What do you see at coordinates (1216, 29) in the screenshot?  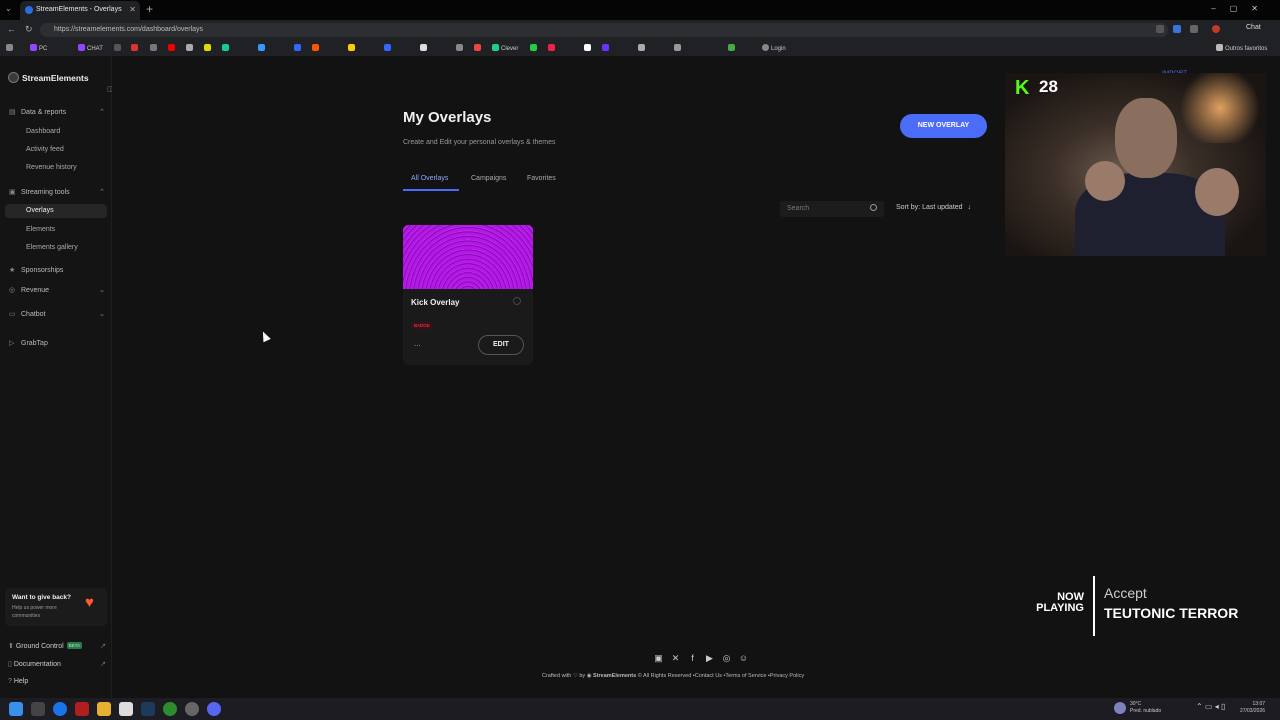 I see `avatar` at bounding box center [1216, 29].